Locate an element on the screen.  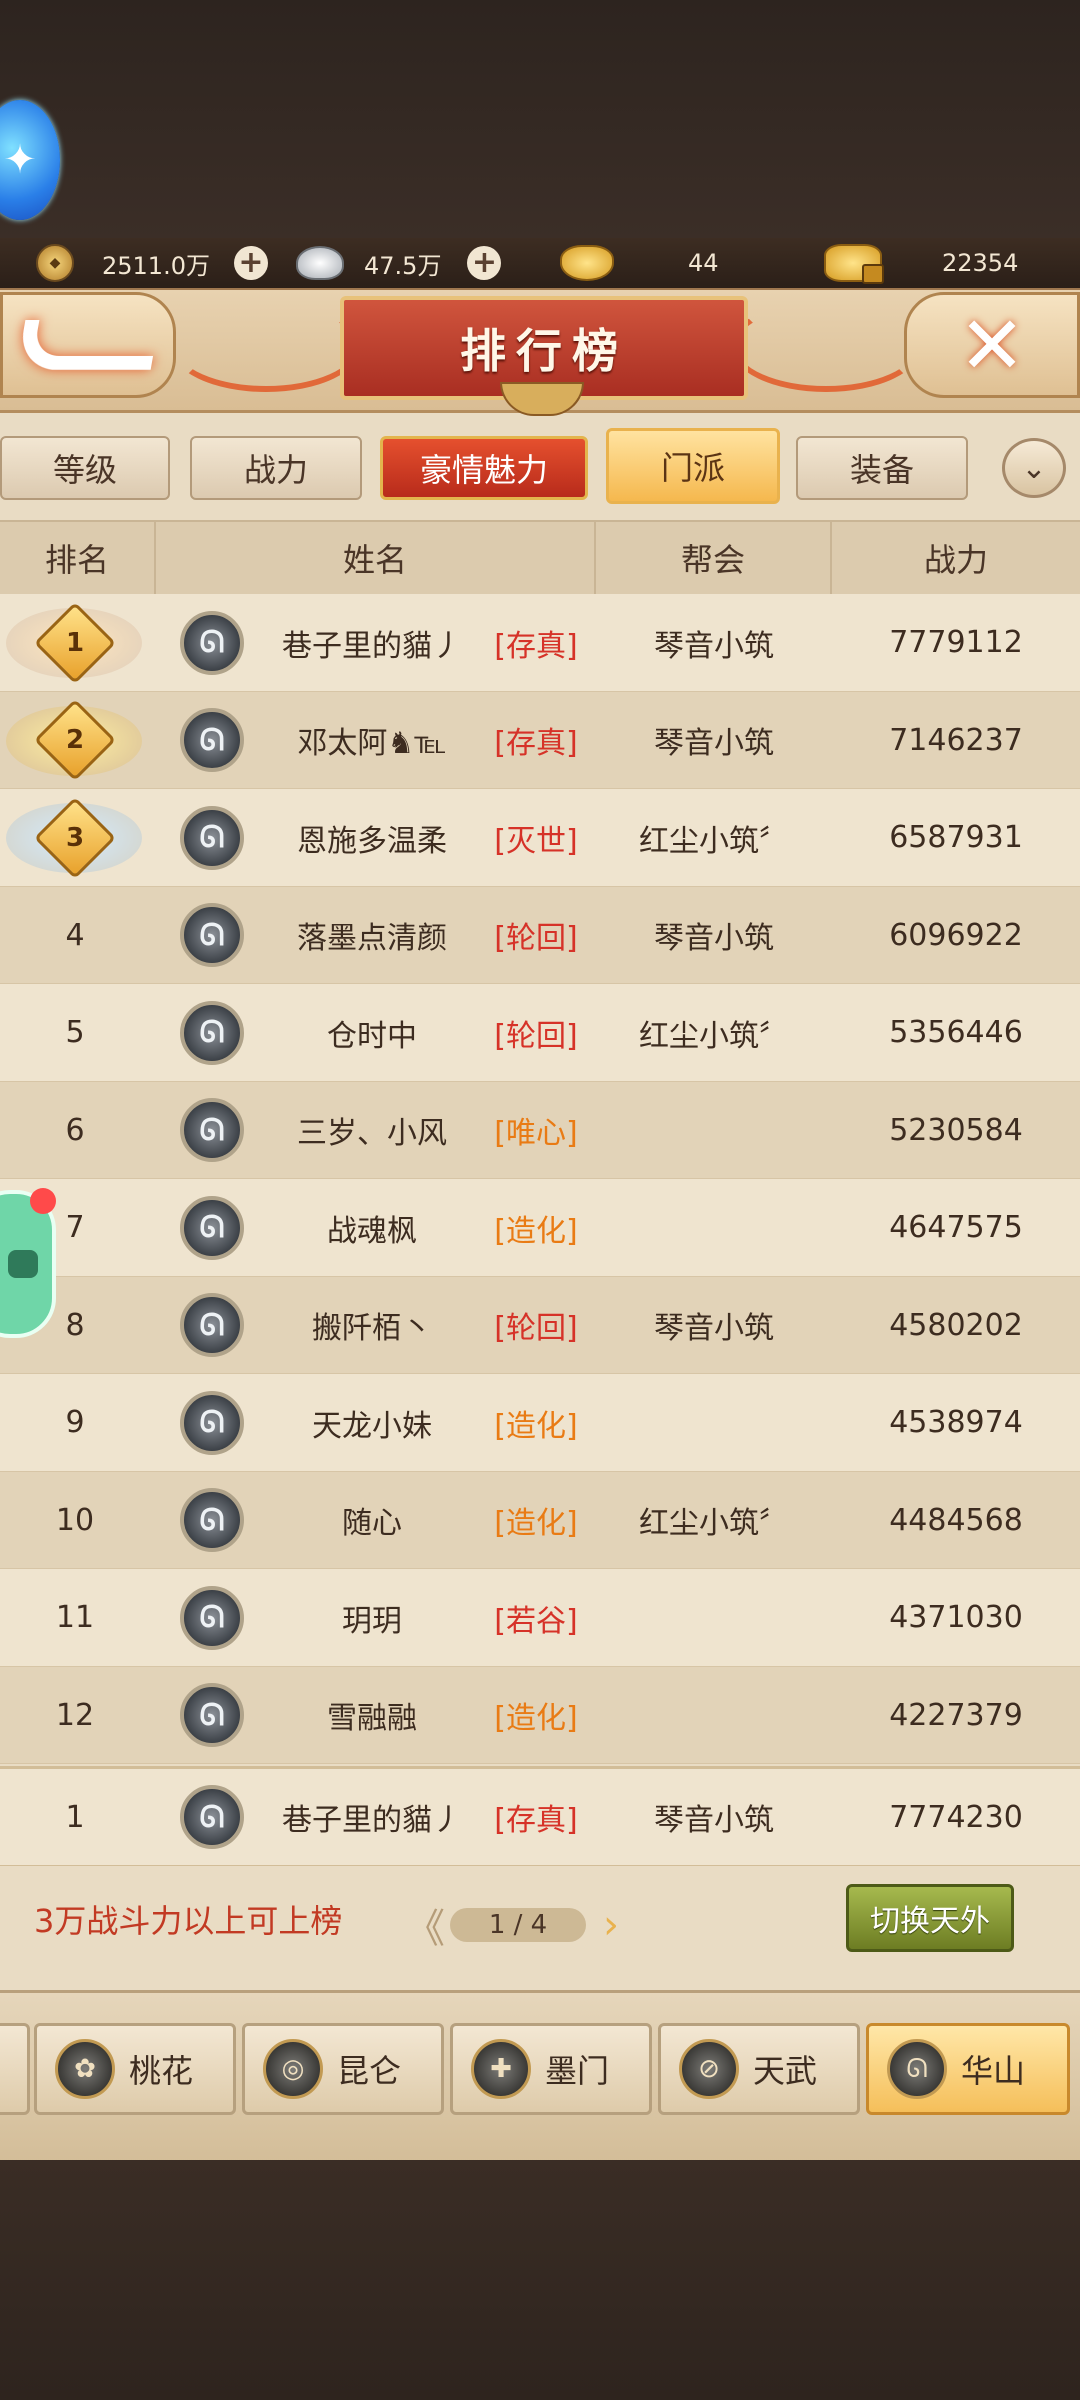
power-value: 4580202 is located at coordinates (956, 1325).